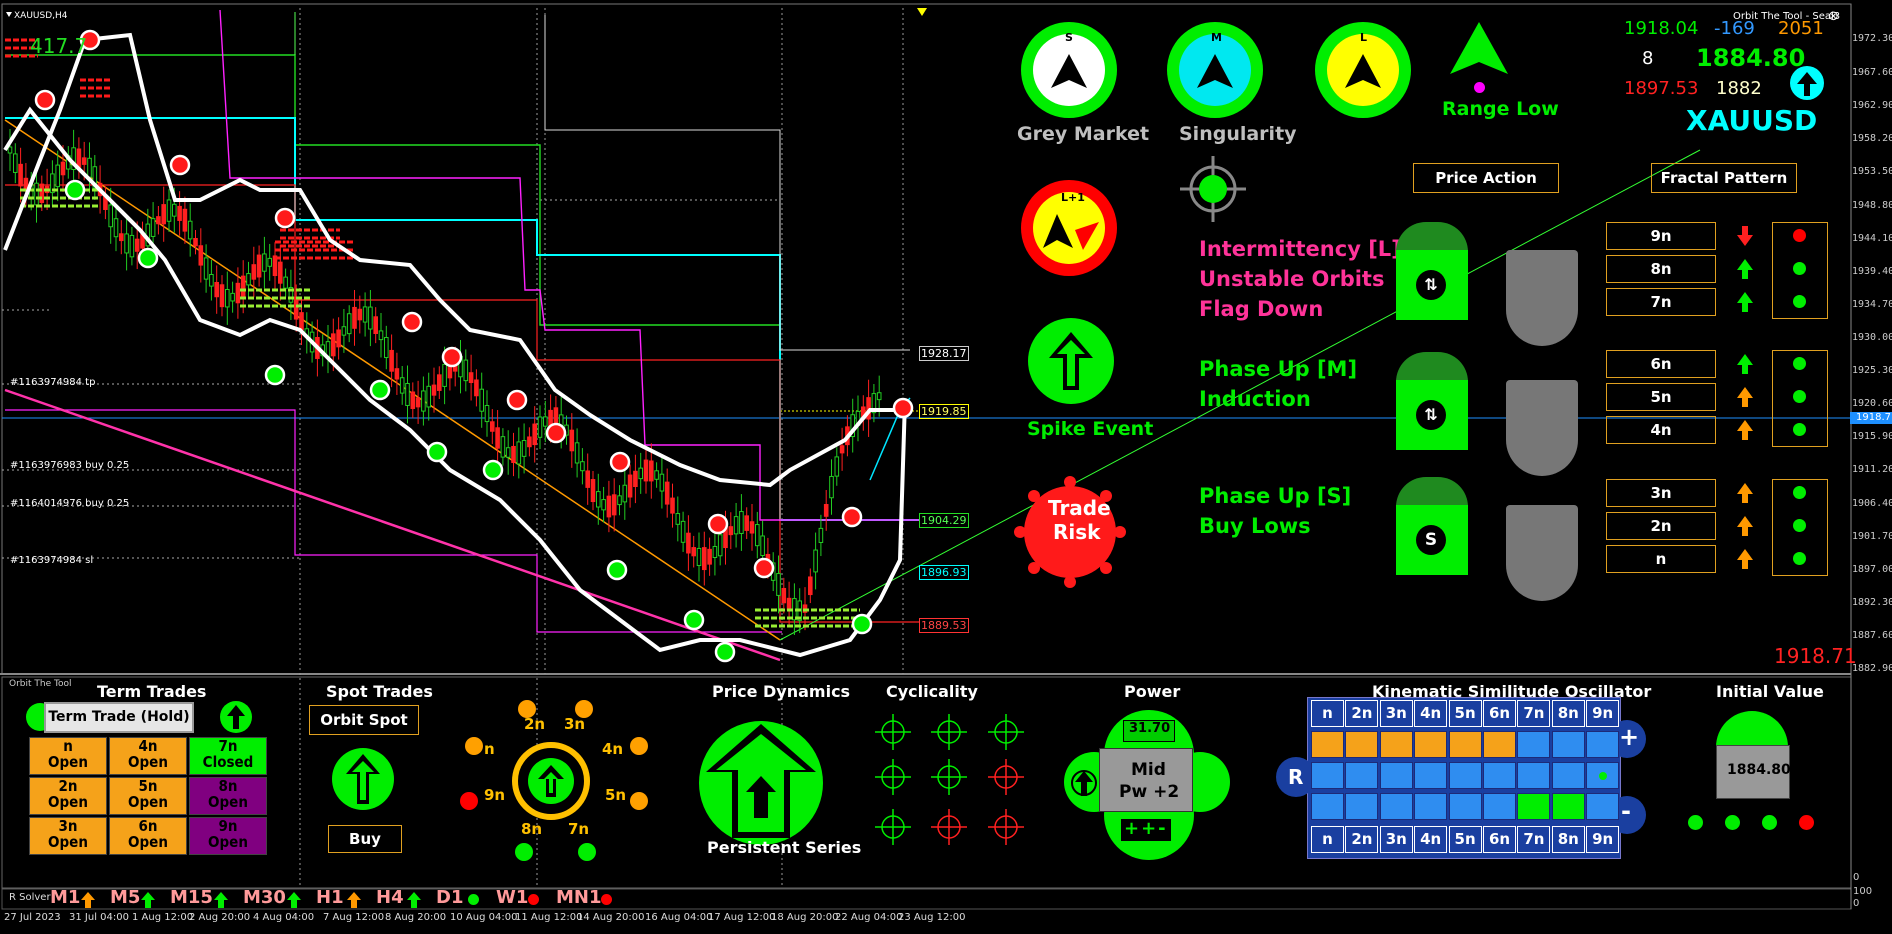  Describe the element at coordinates (1724, 178) in the screenshot. I see `fractal-pattern-button: Fractal Pattern` at that location.